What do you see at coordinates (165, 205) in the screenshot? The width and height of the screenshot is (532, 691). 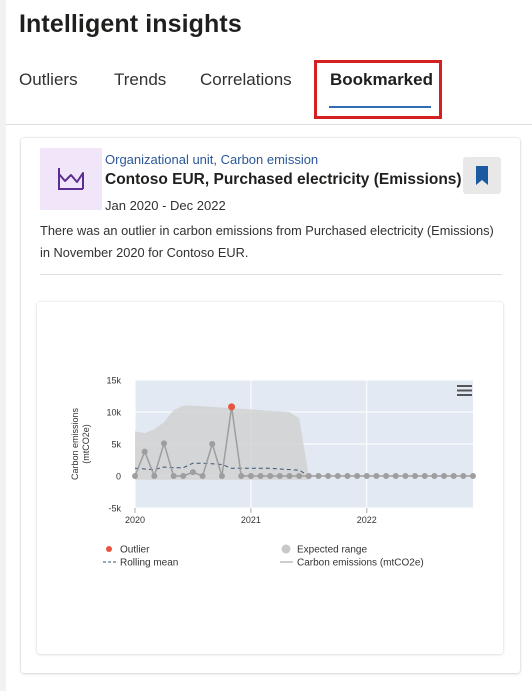 I see `card-date-range: Jan 2020 - Dec 2022` at bounding box center [165, 205].